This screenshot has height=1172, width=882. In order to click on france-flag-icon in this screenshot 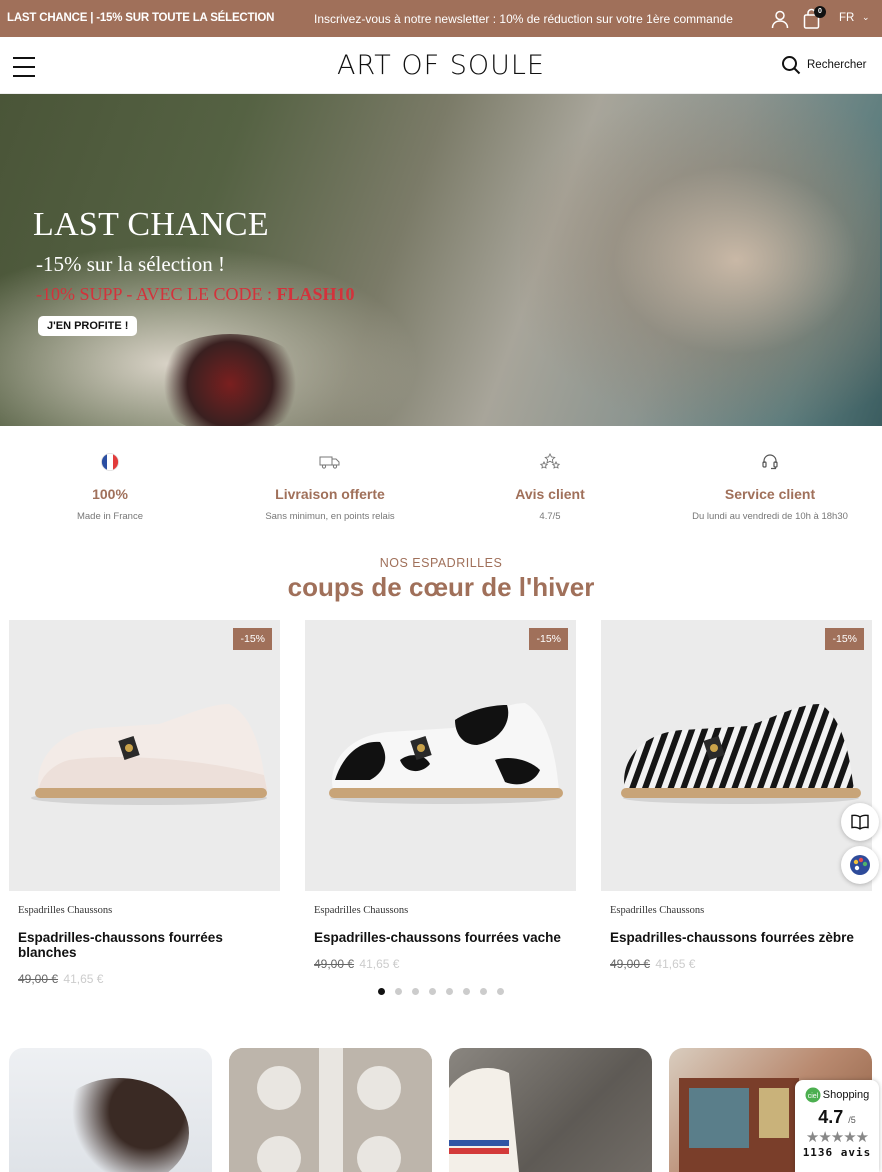, I will do `click(110, 462)`.